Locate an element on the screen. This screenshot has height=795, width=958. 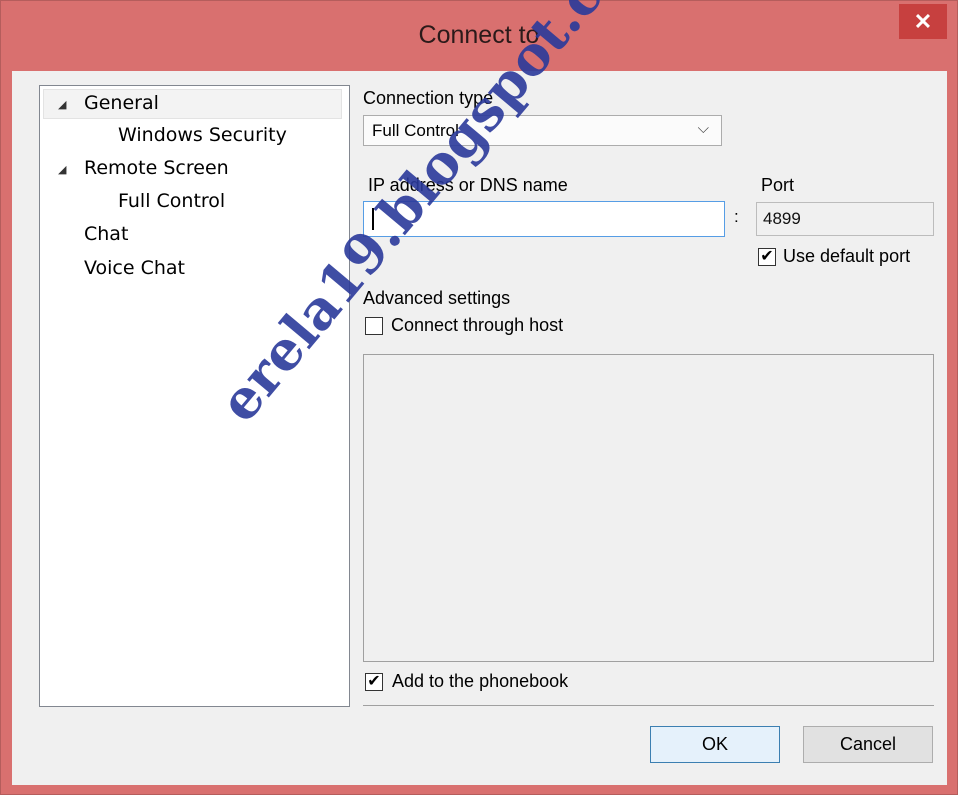
tree-item-label: General is located at coordinates (121, 103).